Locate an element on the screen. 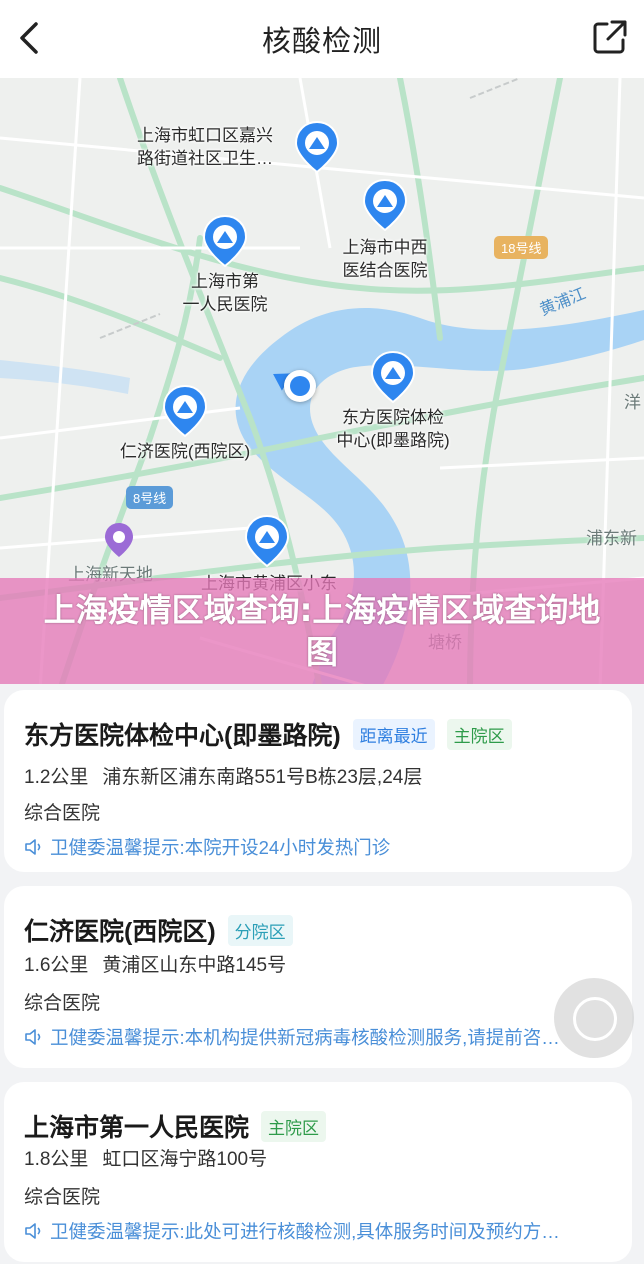  share-icon is located at coordinates (610, 37).